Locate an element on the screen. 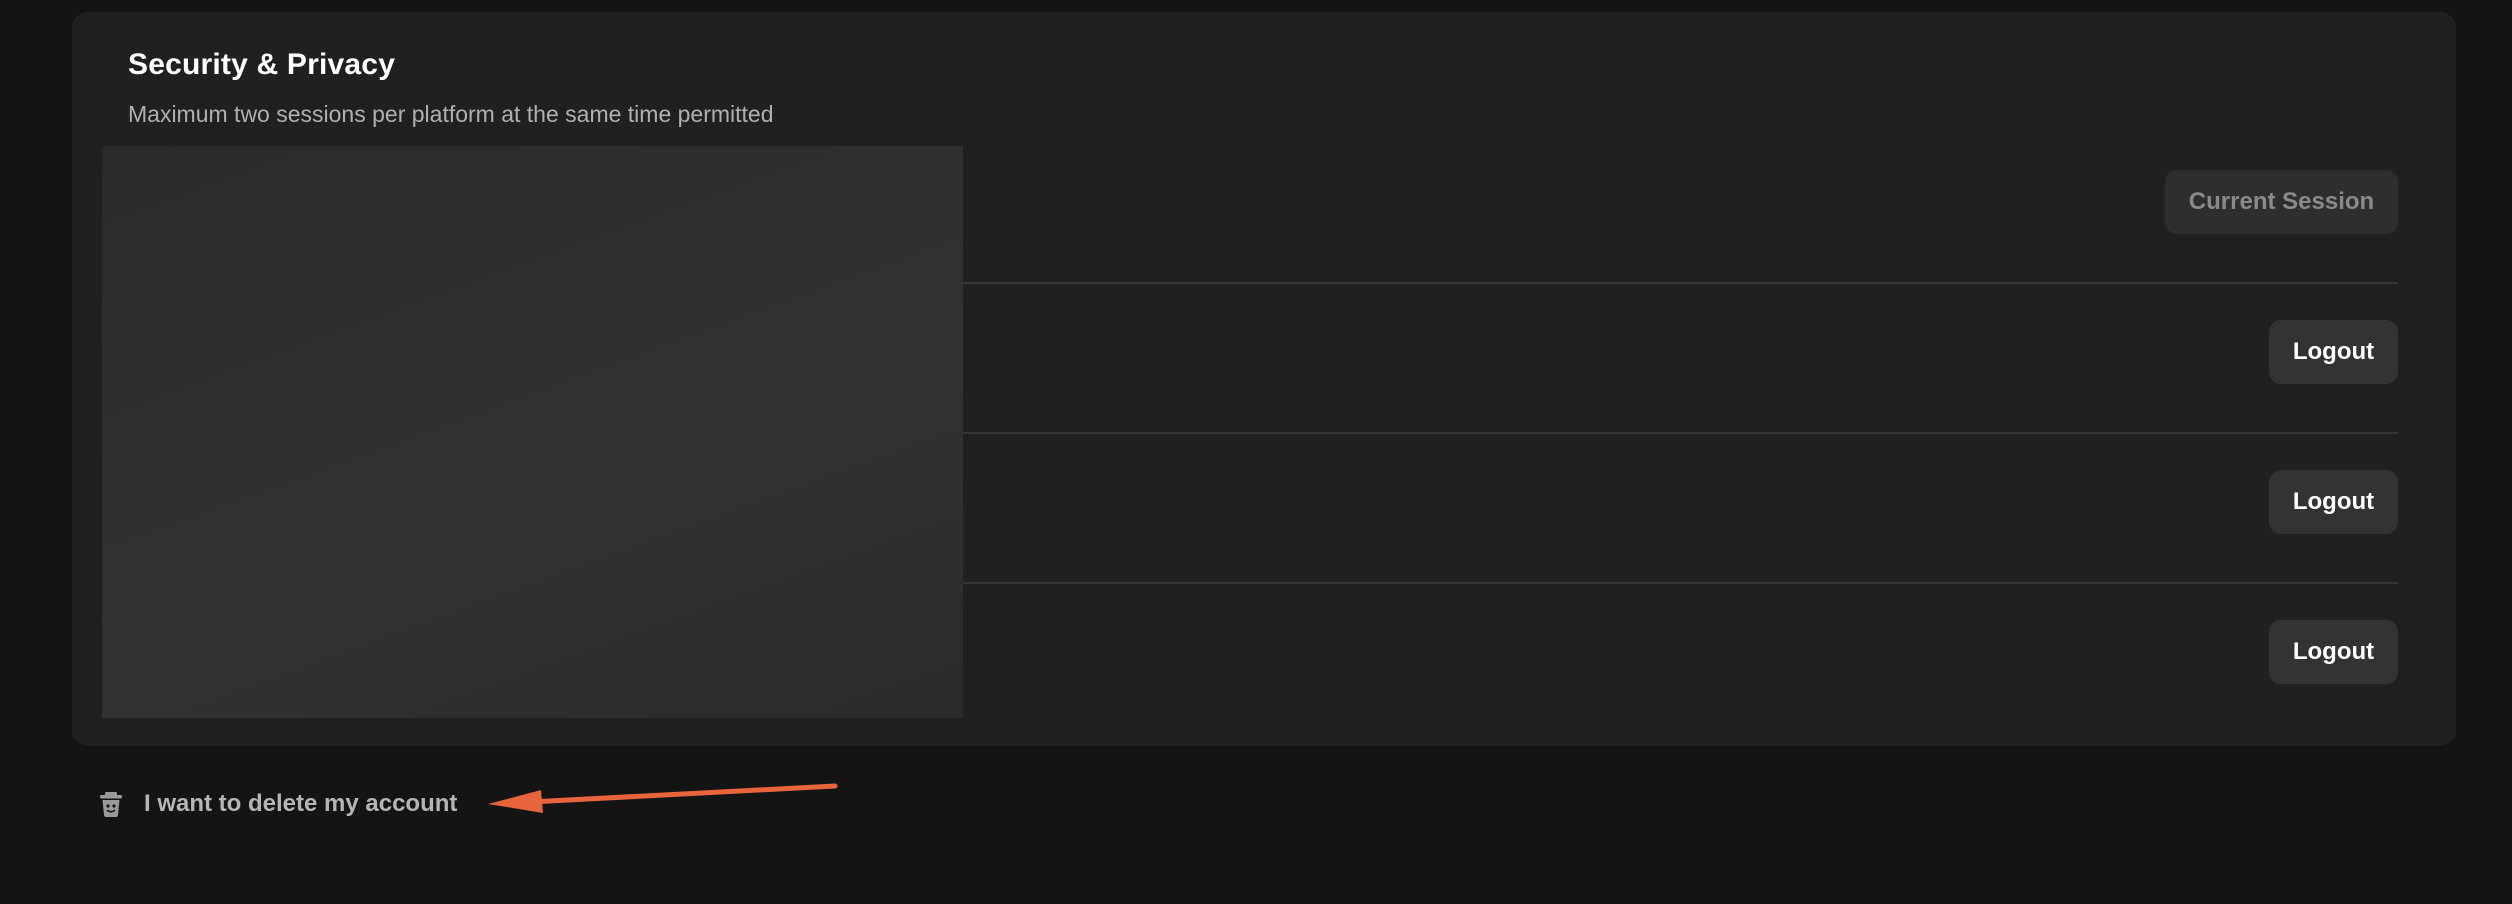 The image size is (2512, 904). trash-icon is located at coordinates (111, 804).